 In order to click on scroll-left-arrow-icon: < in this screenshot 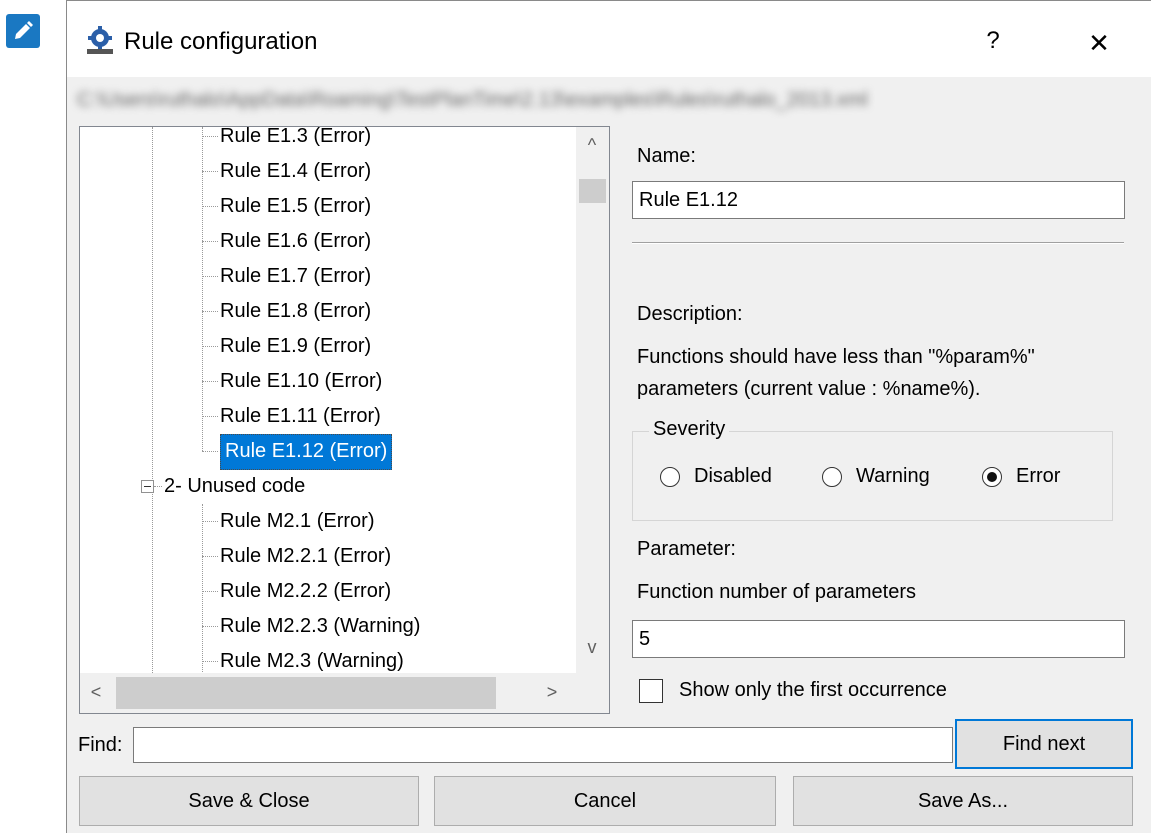, I will do `click(96, 692)`.